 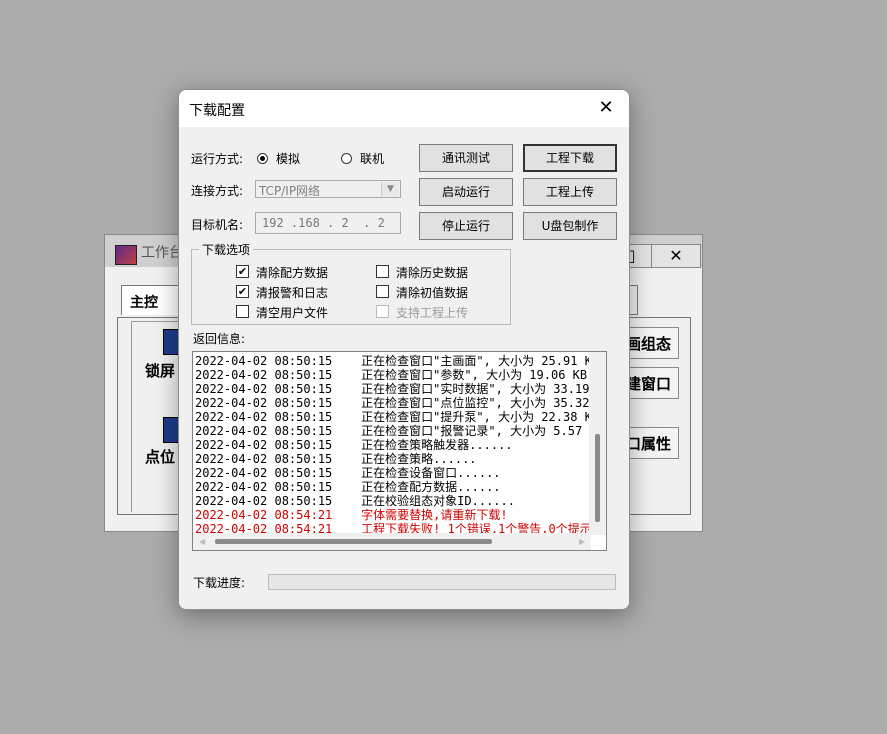 What do you see at coordinates (390, 189) in the screenshot?
I see `chevron-down-icon: ▼` at bounding box center [390, 189].